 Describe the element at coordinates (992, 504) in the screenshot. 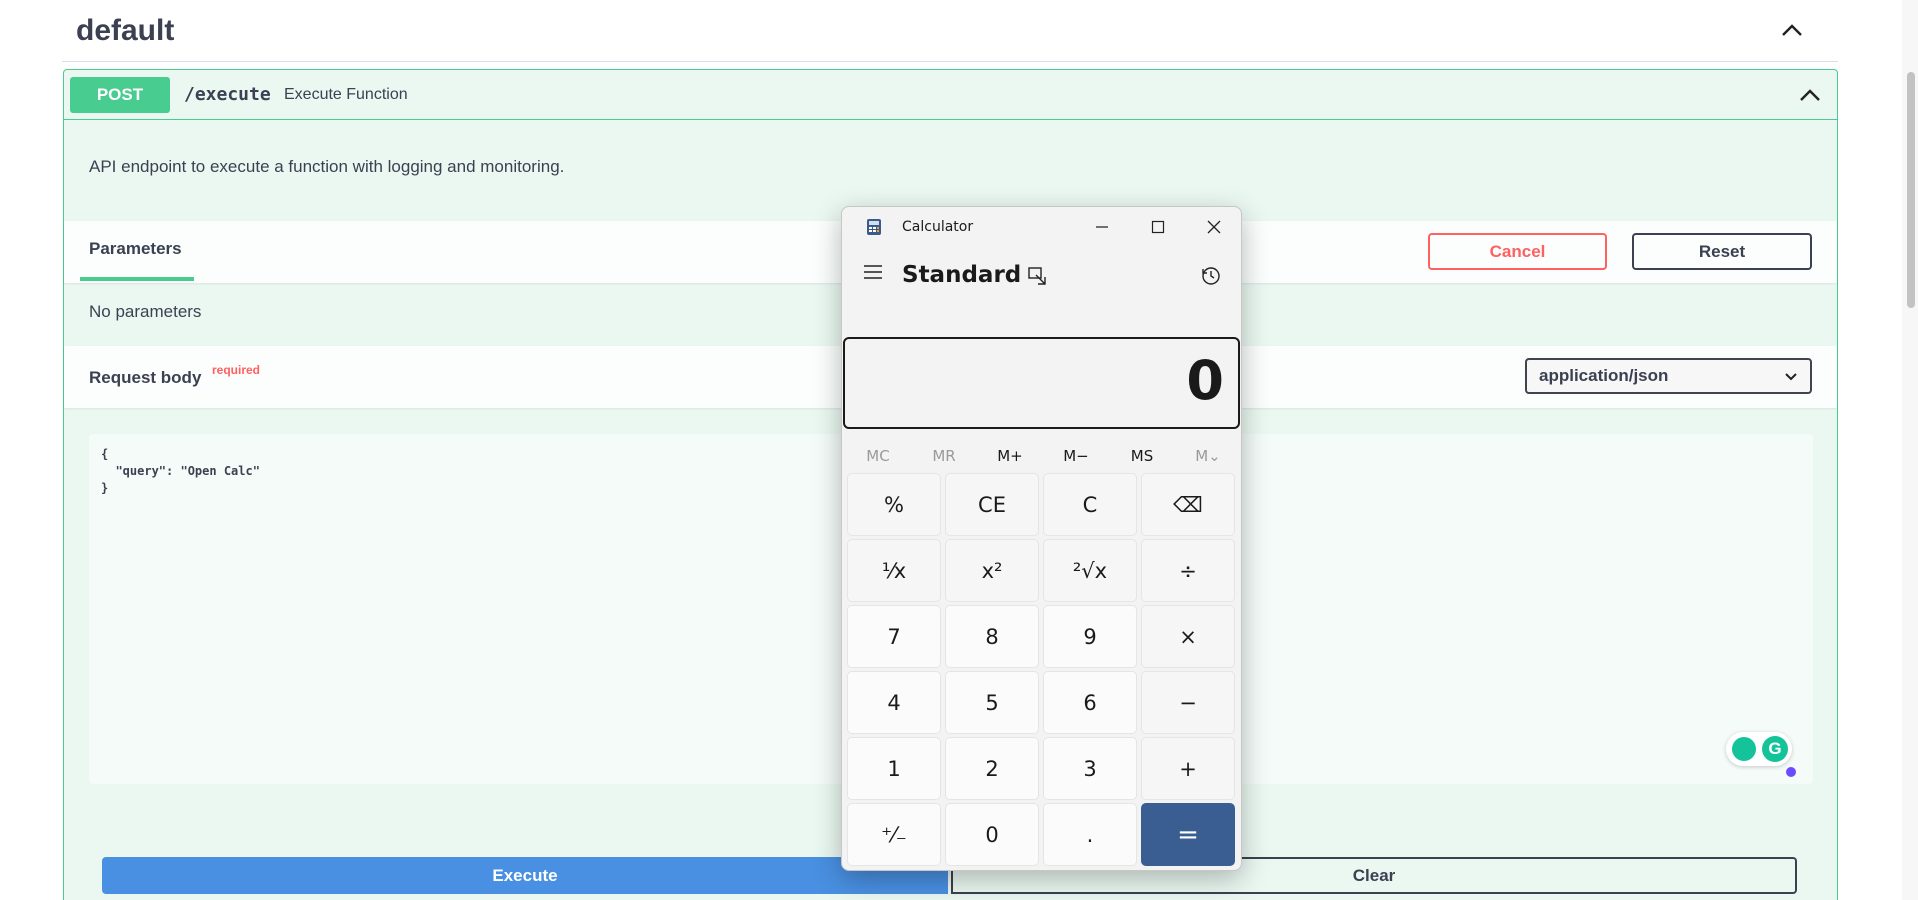

I see `clear-entry-key: CE` at that location.